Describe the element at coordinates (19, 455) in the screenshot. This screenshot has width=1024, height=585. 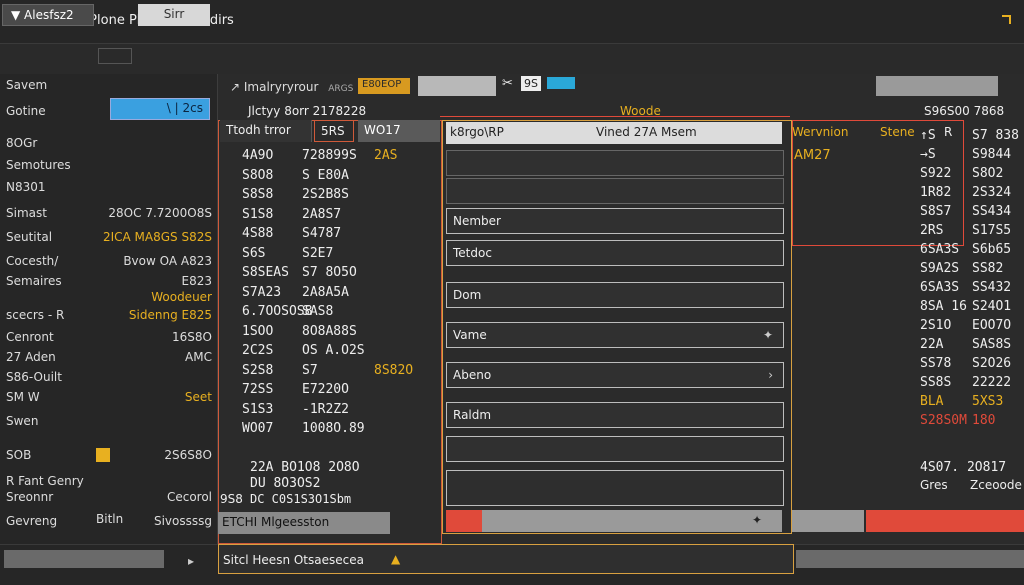
I see `sidebar-item-label: SOB` at that location.